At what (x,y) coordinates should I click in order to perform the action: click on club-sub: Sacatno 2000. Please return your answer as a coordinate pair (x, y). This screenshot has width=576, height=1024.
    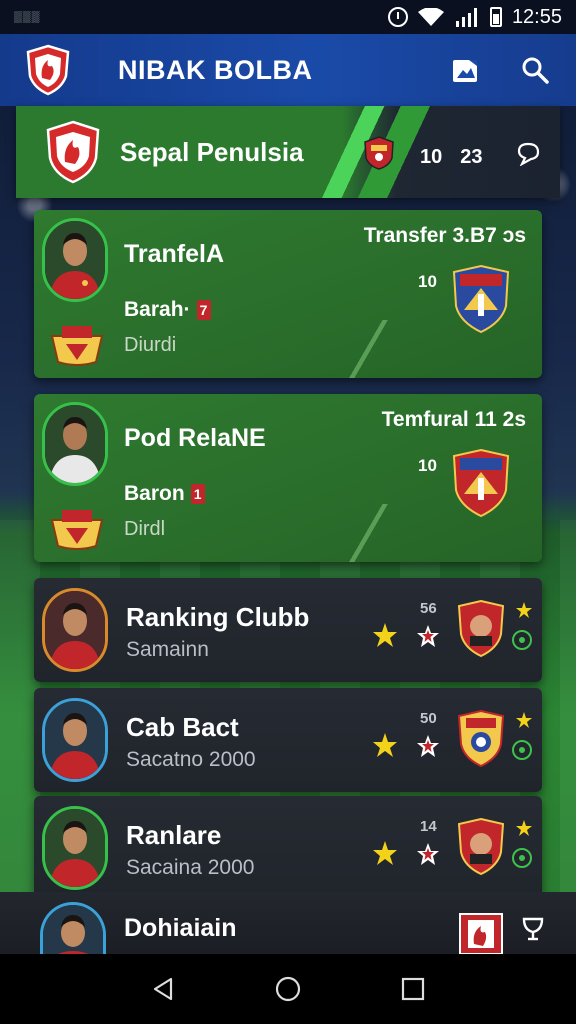
    Looking at the image, I should click on (191, 759).